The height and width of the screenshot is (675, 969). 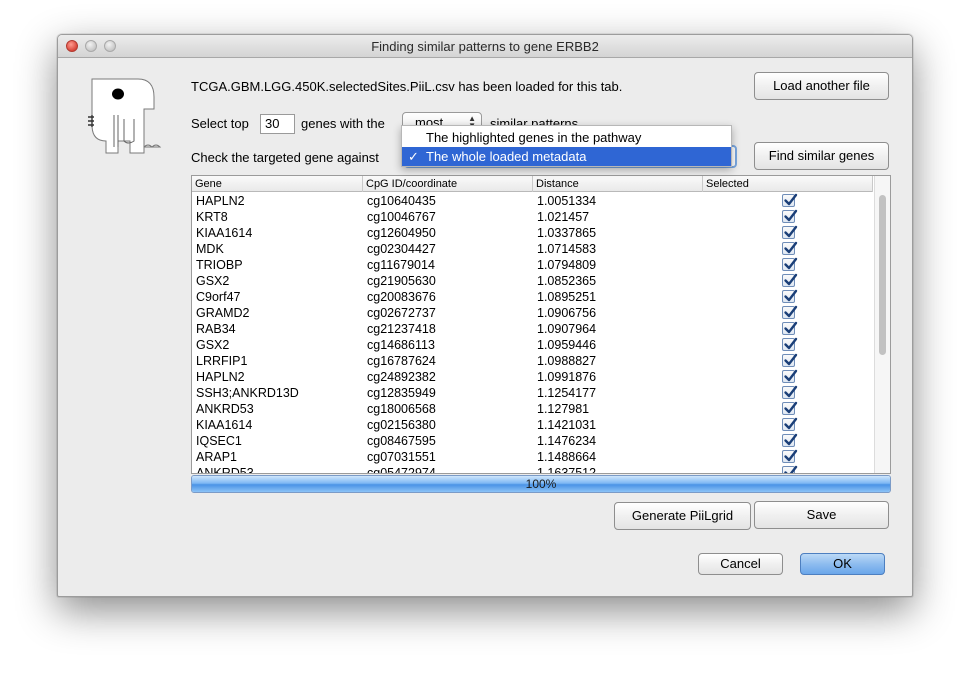 What do you see at coordinates (401, 441) in the screenshot?
I see `cell-cpg: cg08467595` at bounding box center [401, 441].